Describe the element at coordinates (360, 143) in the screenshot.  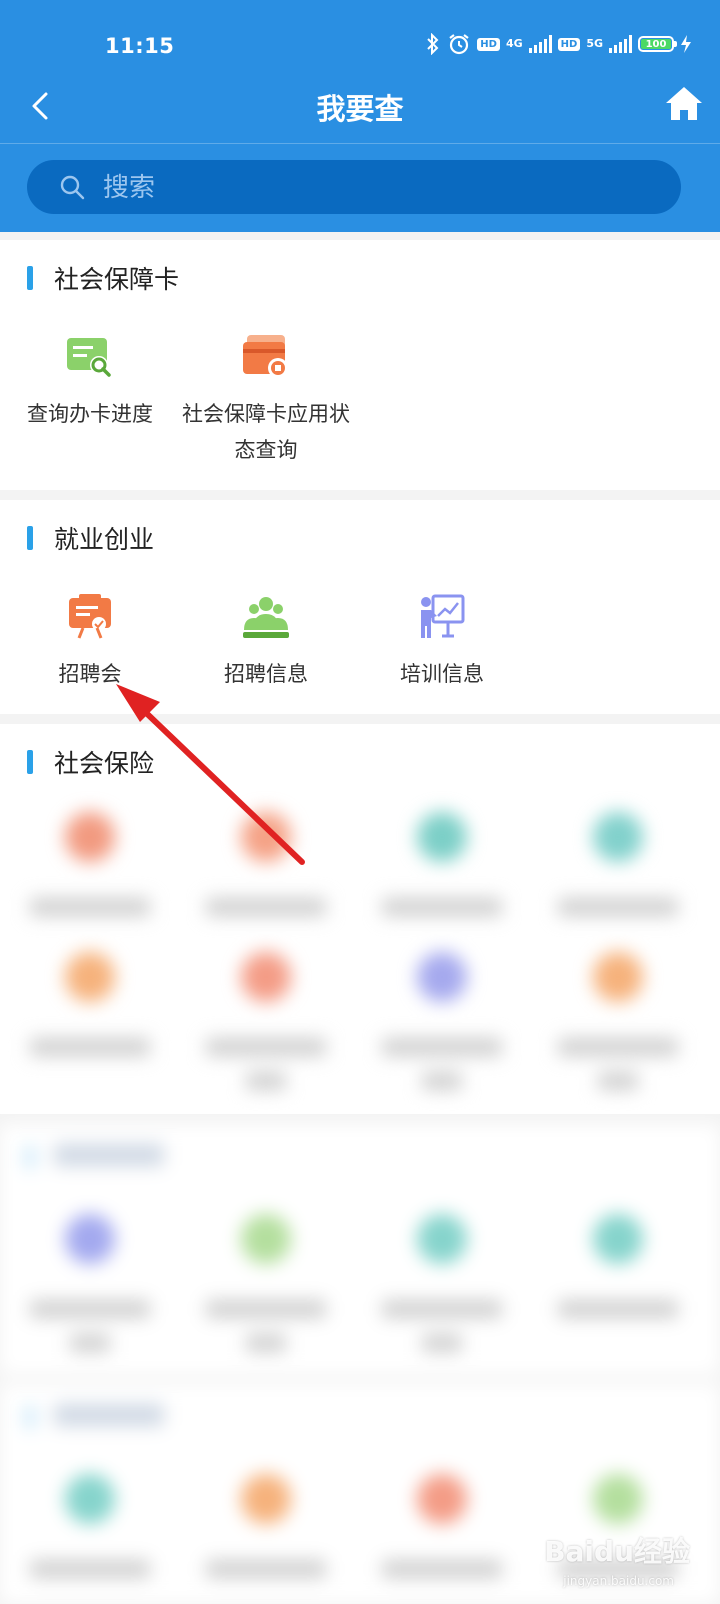
I see `header-divider` at that location.